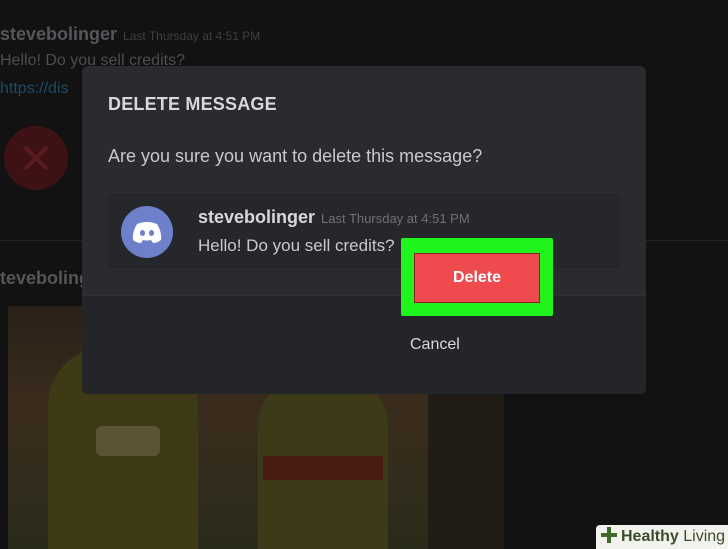 This screenshot has height=549, width=728. What do you see at coordinates (192, 104) in the screenshot?
I see `dialog-title: DELETE MESSAGE` at bounding box center [192, 104].